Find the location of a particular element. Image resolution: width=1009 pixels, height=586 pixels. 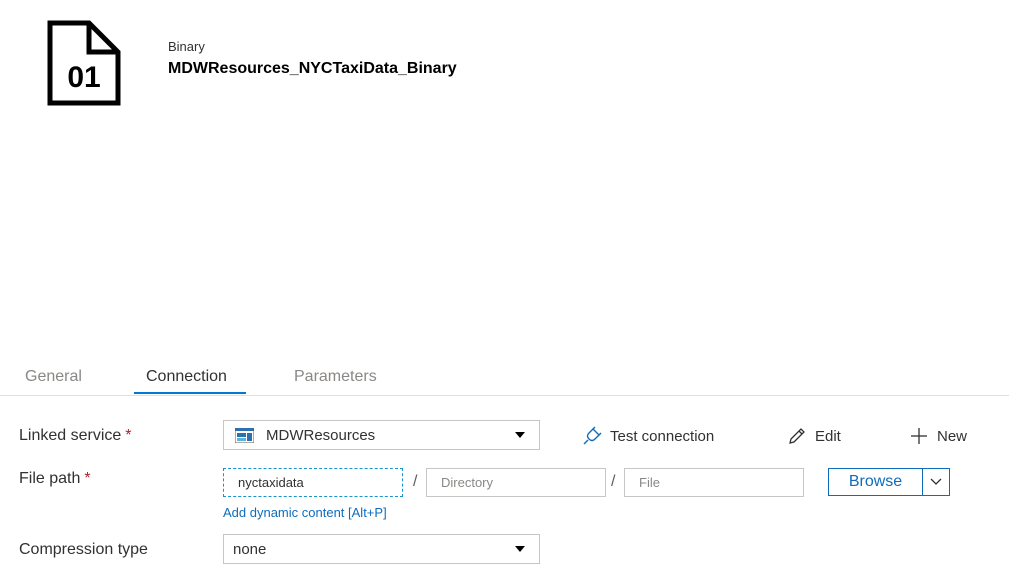

linked-service-label-text: Linked service is located at coordinates (70, 435).